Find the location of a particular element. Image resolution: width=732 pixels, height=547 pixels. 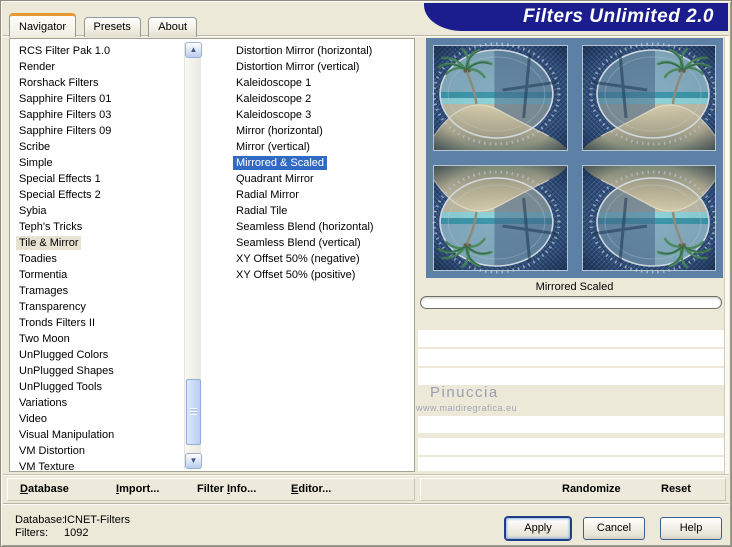

scrollbar-thumb is located at coordinates (193, 412).